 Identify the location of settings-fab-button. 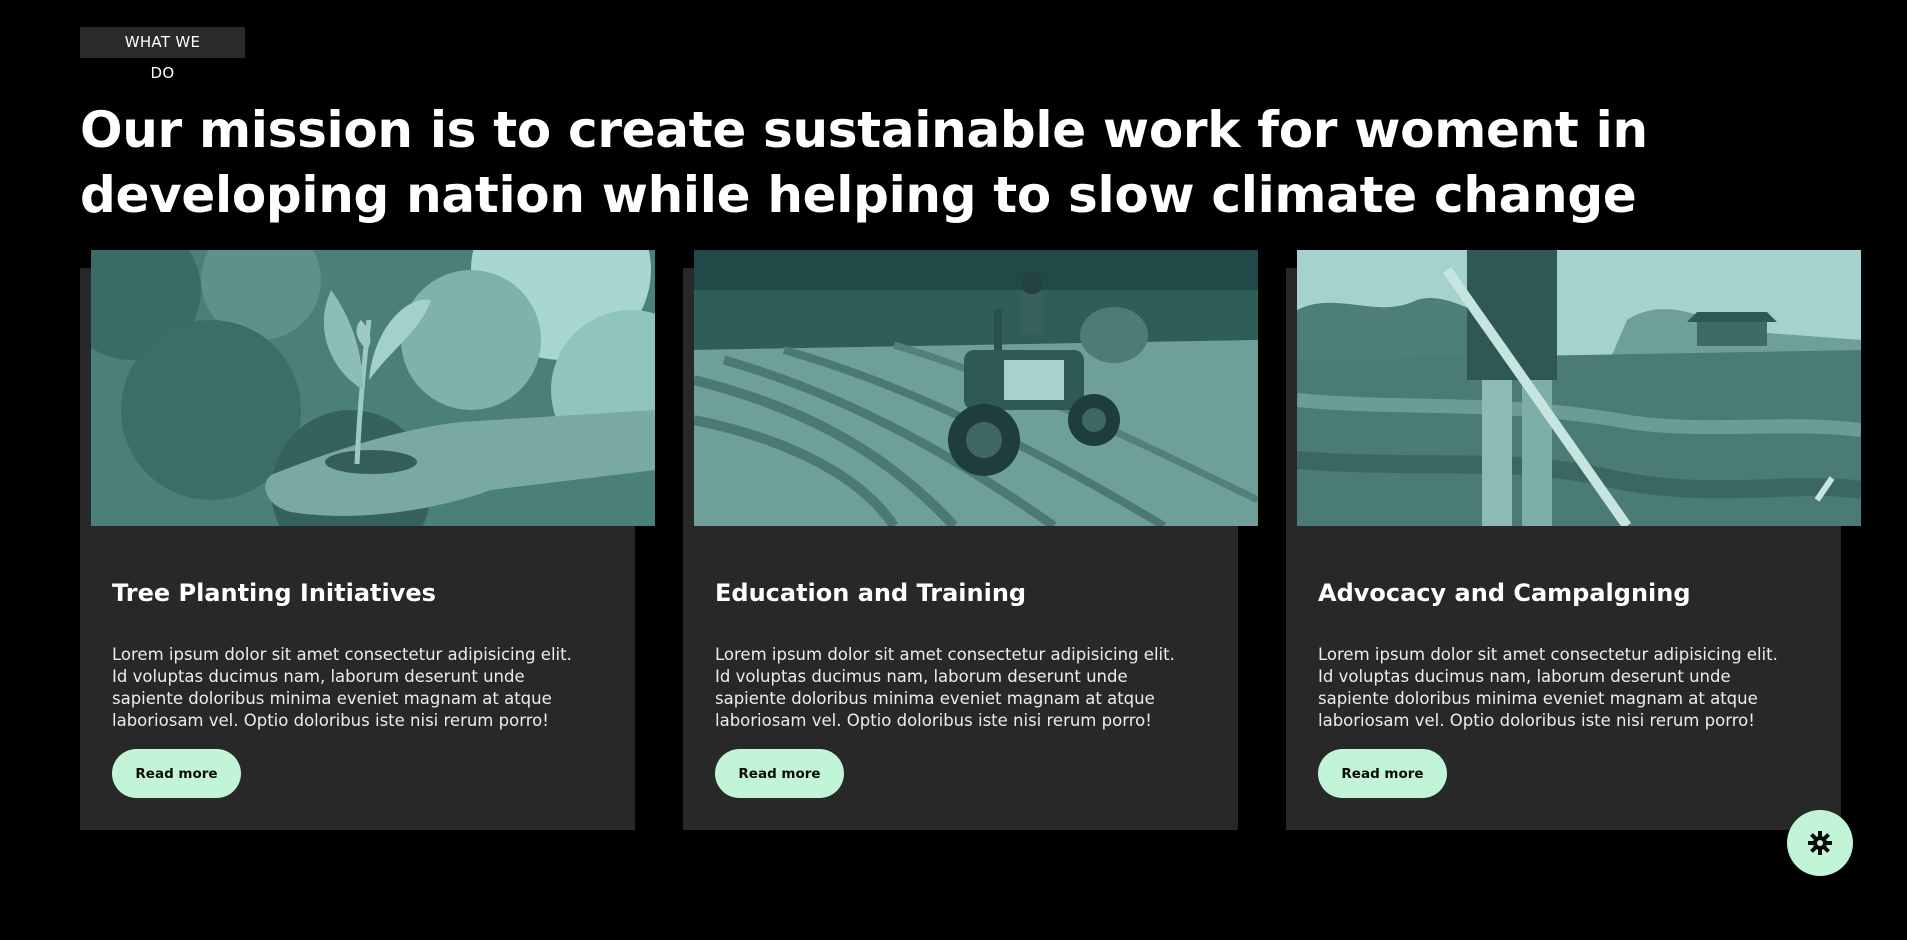
(1820, 843).